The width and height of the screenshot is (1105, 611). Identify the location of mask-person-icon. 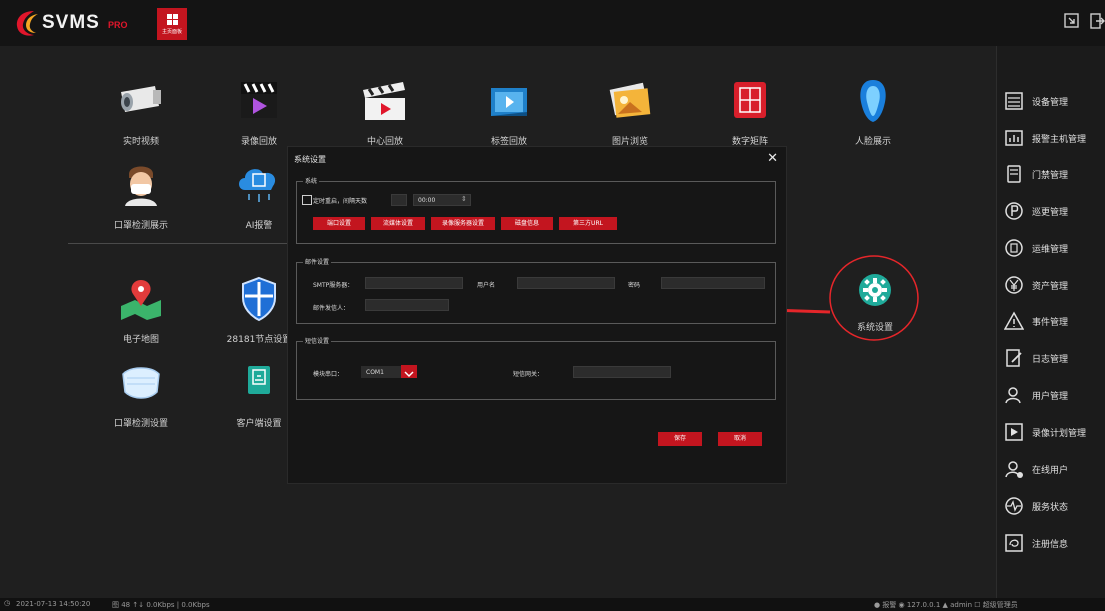
(141, 186).